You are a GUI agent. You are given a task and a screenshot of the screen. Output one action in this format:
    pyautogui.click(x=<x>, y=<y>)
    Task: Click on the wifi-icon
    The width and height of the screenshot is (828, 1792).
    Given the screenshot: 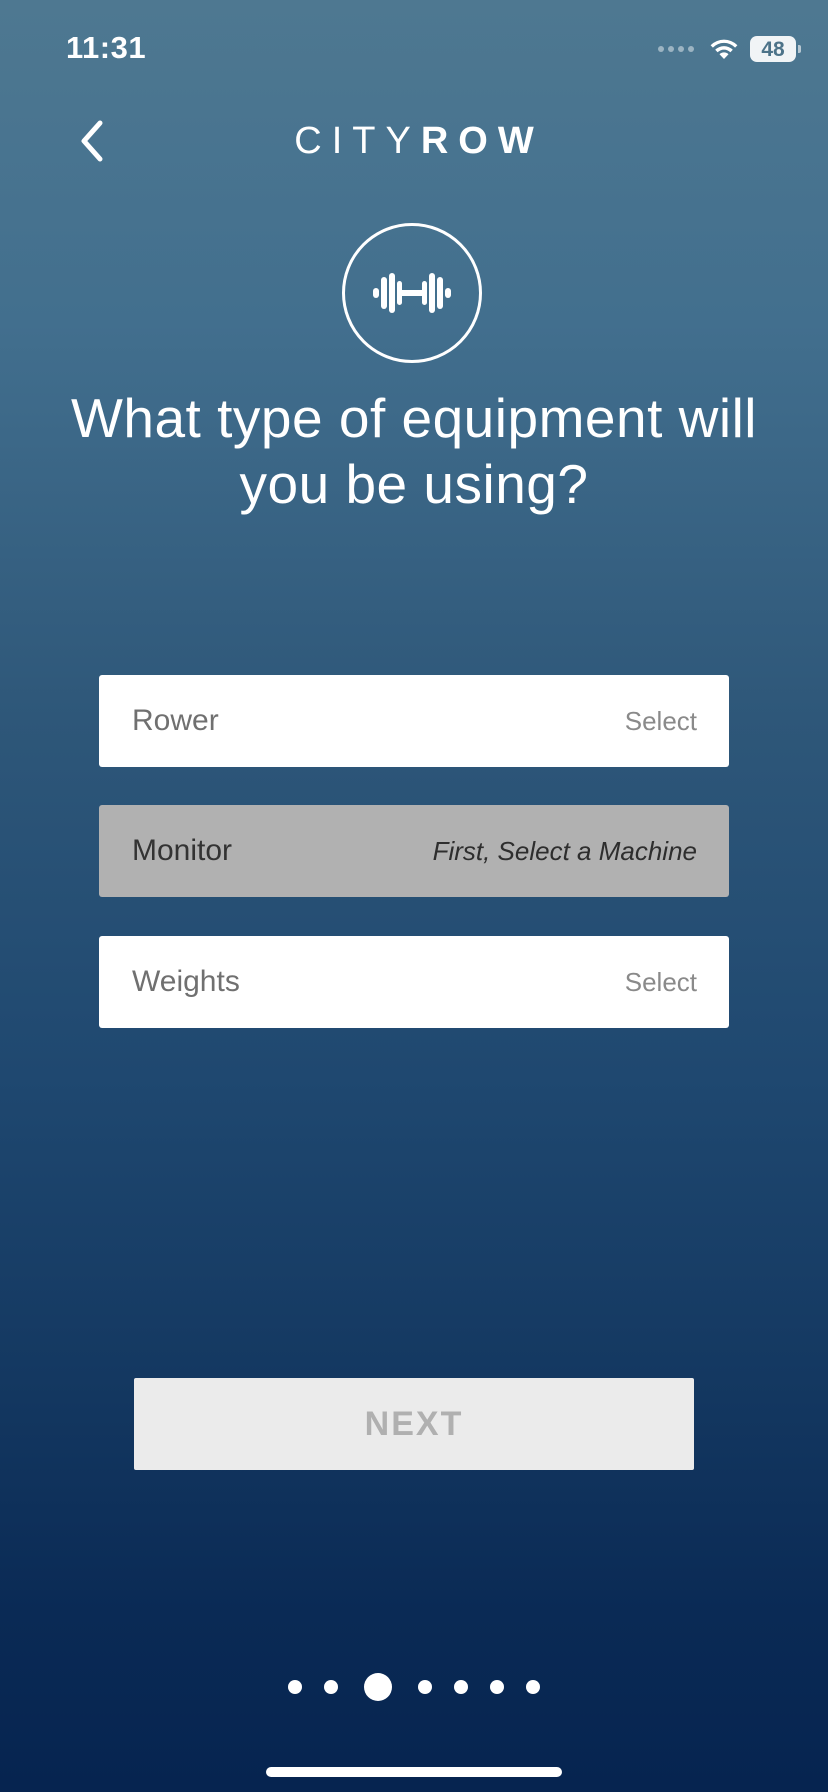 What is the action you would take?
    pyautogui.click(x=724, y=49)
    